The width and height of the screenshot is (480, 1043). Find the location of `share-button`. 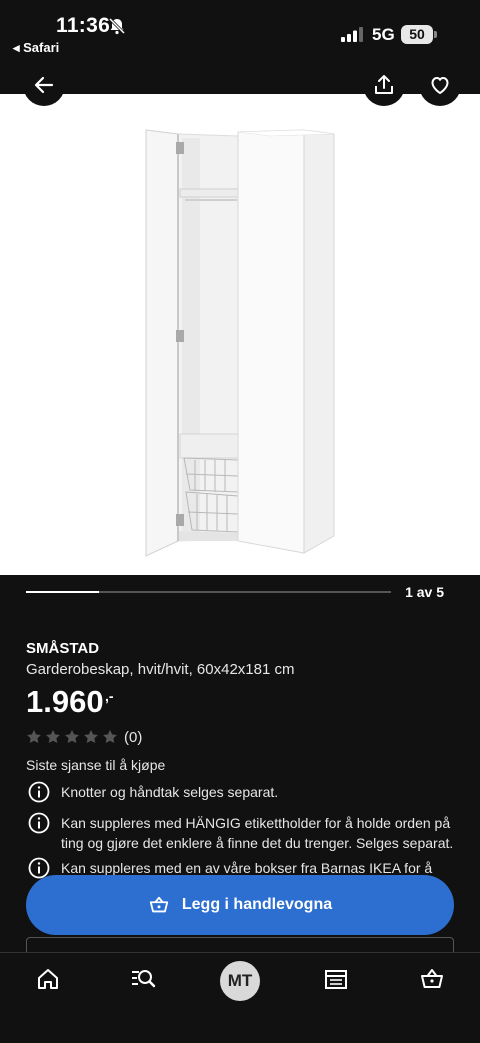

share-button is located at coordinates (384, 85).